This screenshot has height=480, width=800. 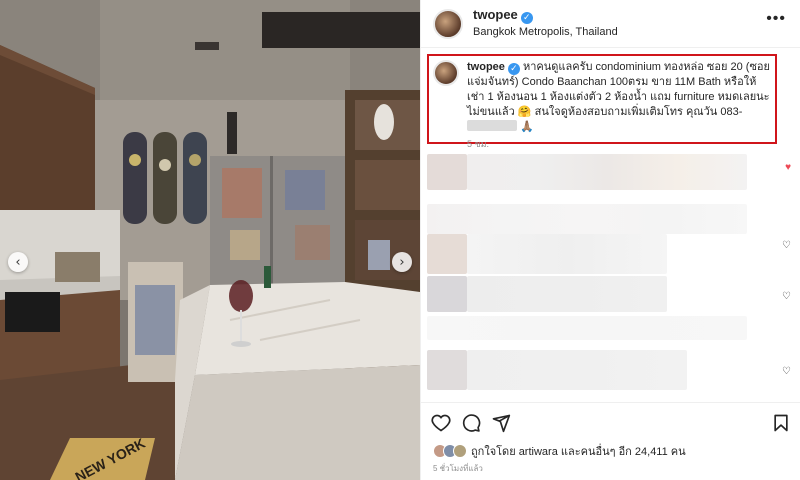 What do you see at coordinates (781, 423) in the screenshot?
I see `bookmark-icon` at bounding box center [781, 423].